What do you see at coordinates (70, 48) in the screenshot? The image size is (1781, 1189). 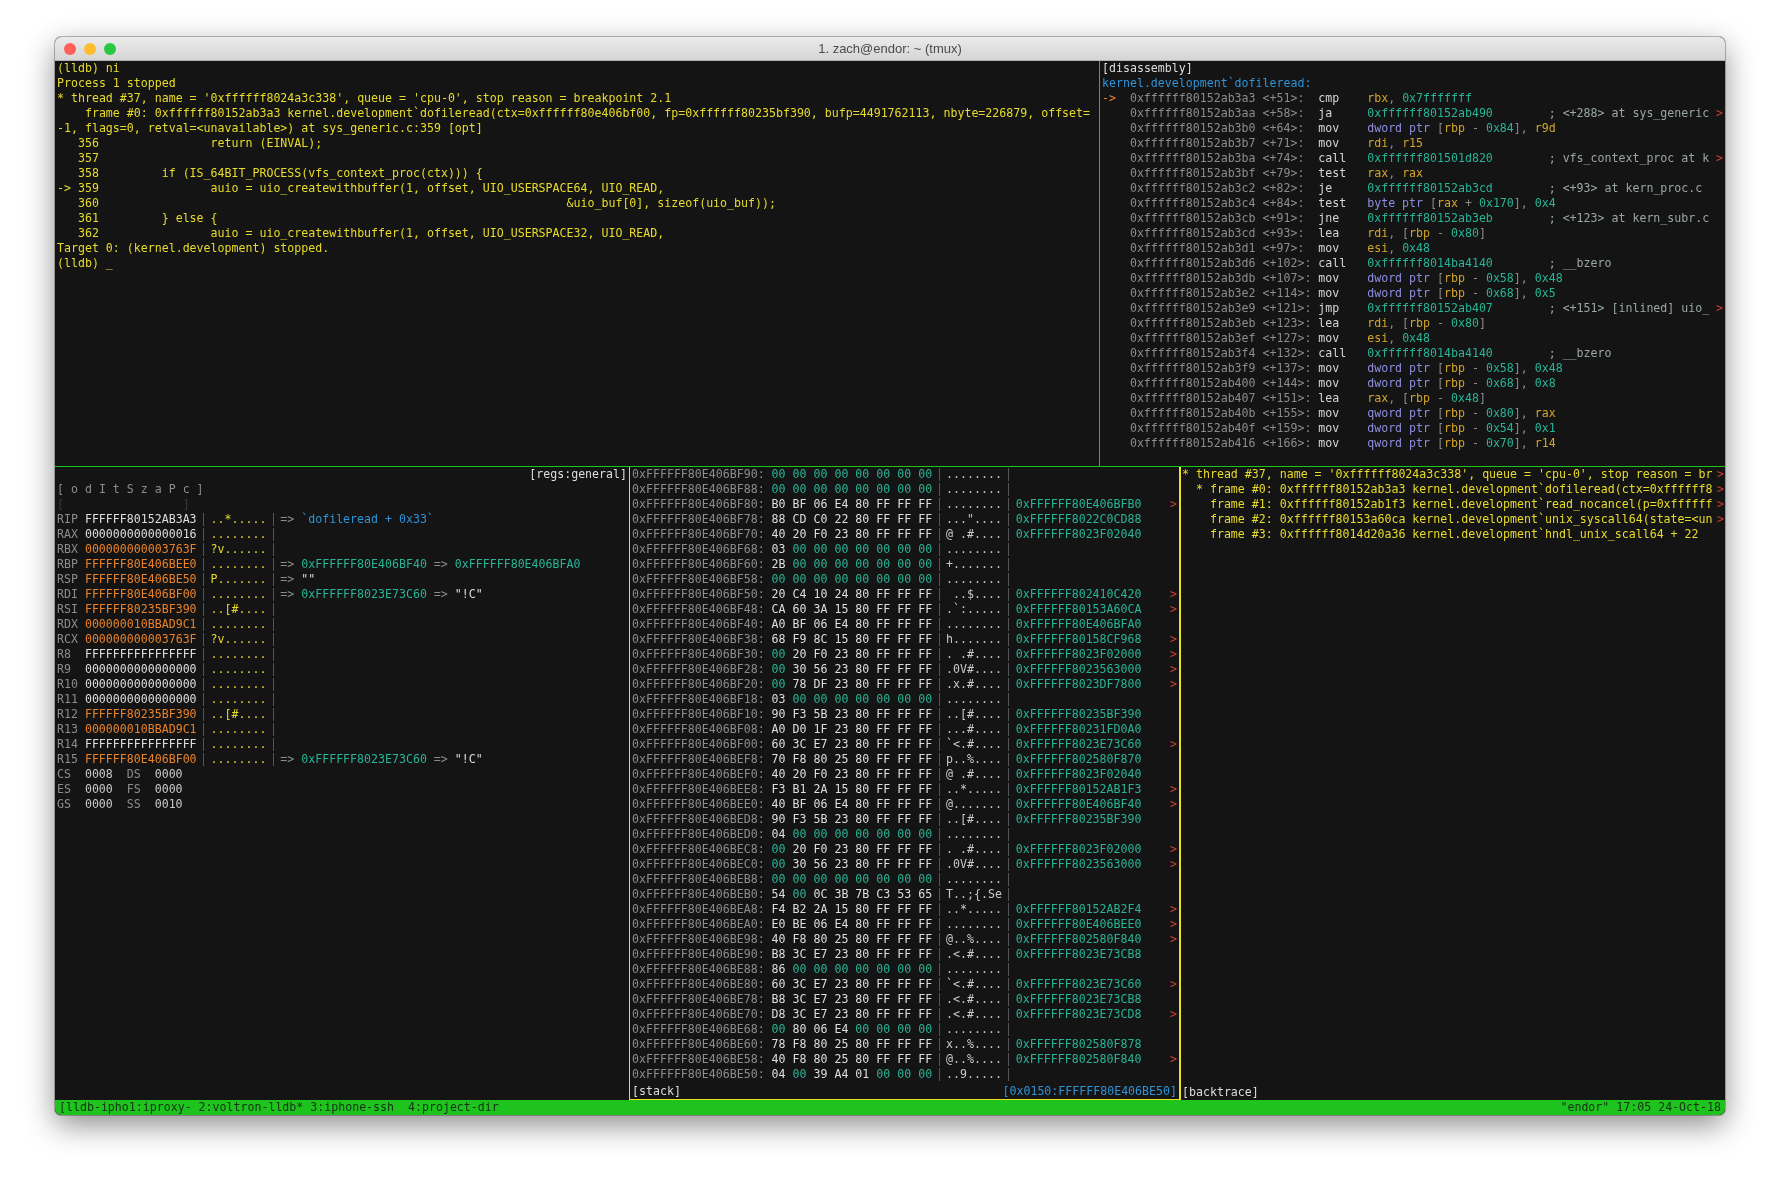 I see `close-button` at bounding box center [70, 48].